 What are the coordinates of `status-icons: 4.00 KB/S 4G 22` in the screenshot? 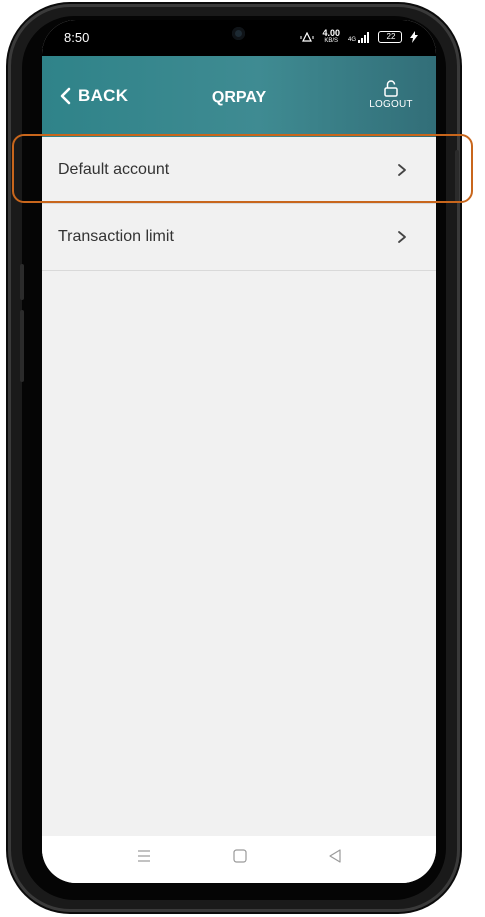 It's located at (359, 37).